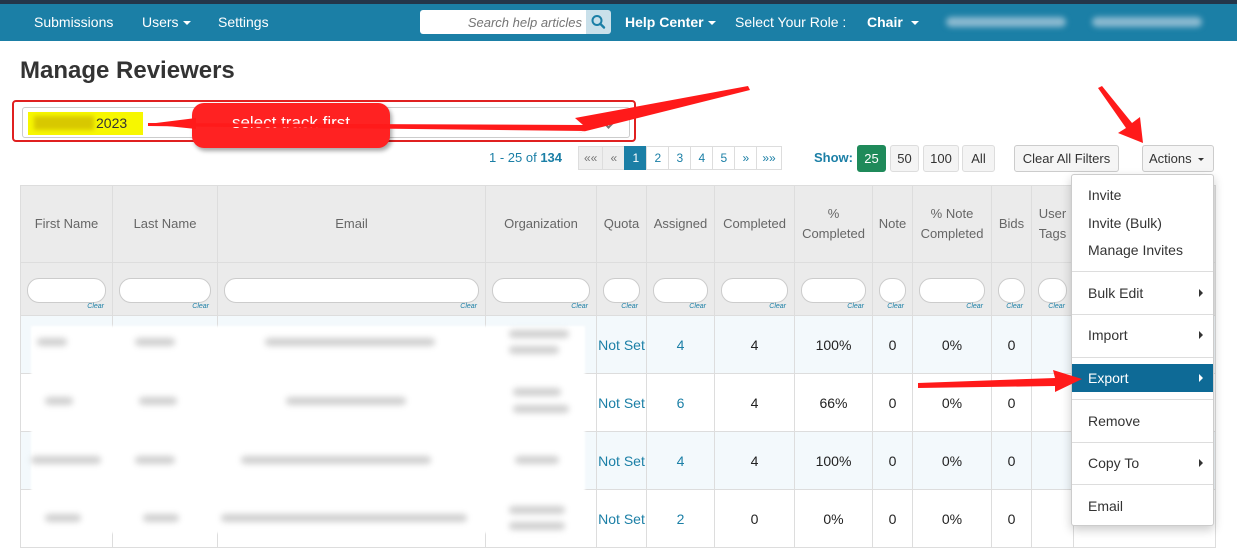  What do you see at coordinates (680, 402) in the screenshot?
I see `assigned-link: 6` at bounding box center [680, 402].